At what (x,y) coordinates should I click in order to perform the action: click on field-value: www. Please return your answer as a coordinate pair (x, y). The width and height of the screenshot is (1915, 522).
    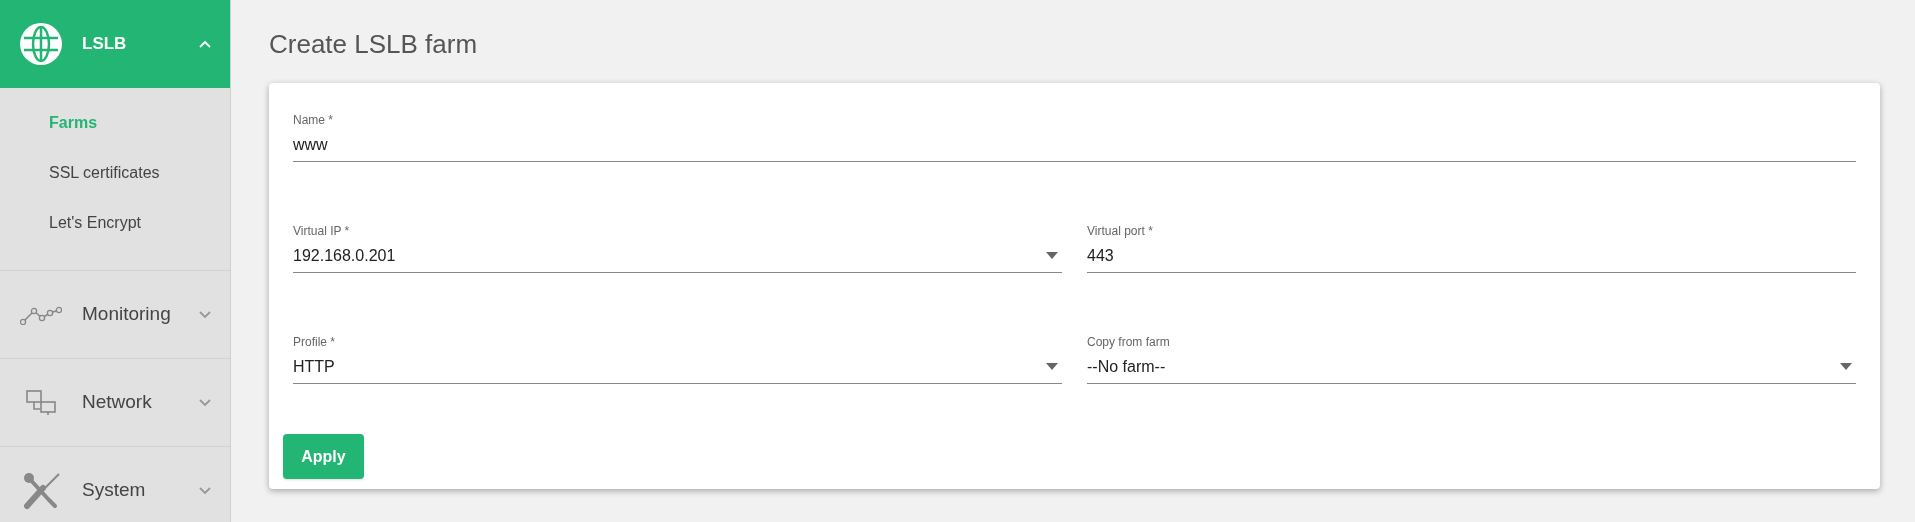
    Looking at the image, I should click on (310, 145).